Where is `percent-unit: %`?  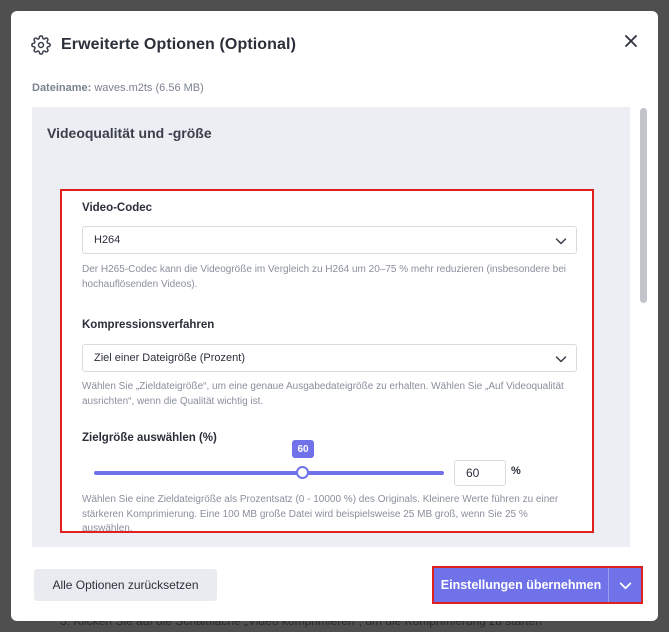
percent-unit: % is located at coordinates (516, 471).